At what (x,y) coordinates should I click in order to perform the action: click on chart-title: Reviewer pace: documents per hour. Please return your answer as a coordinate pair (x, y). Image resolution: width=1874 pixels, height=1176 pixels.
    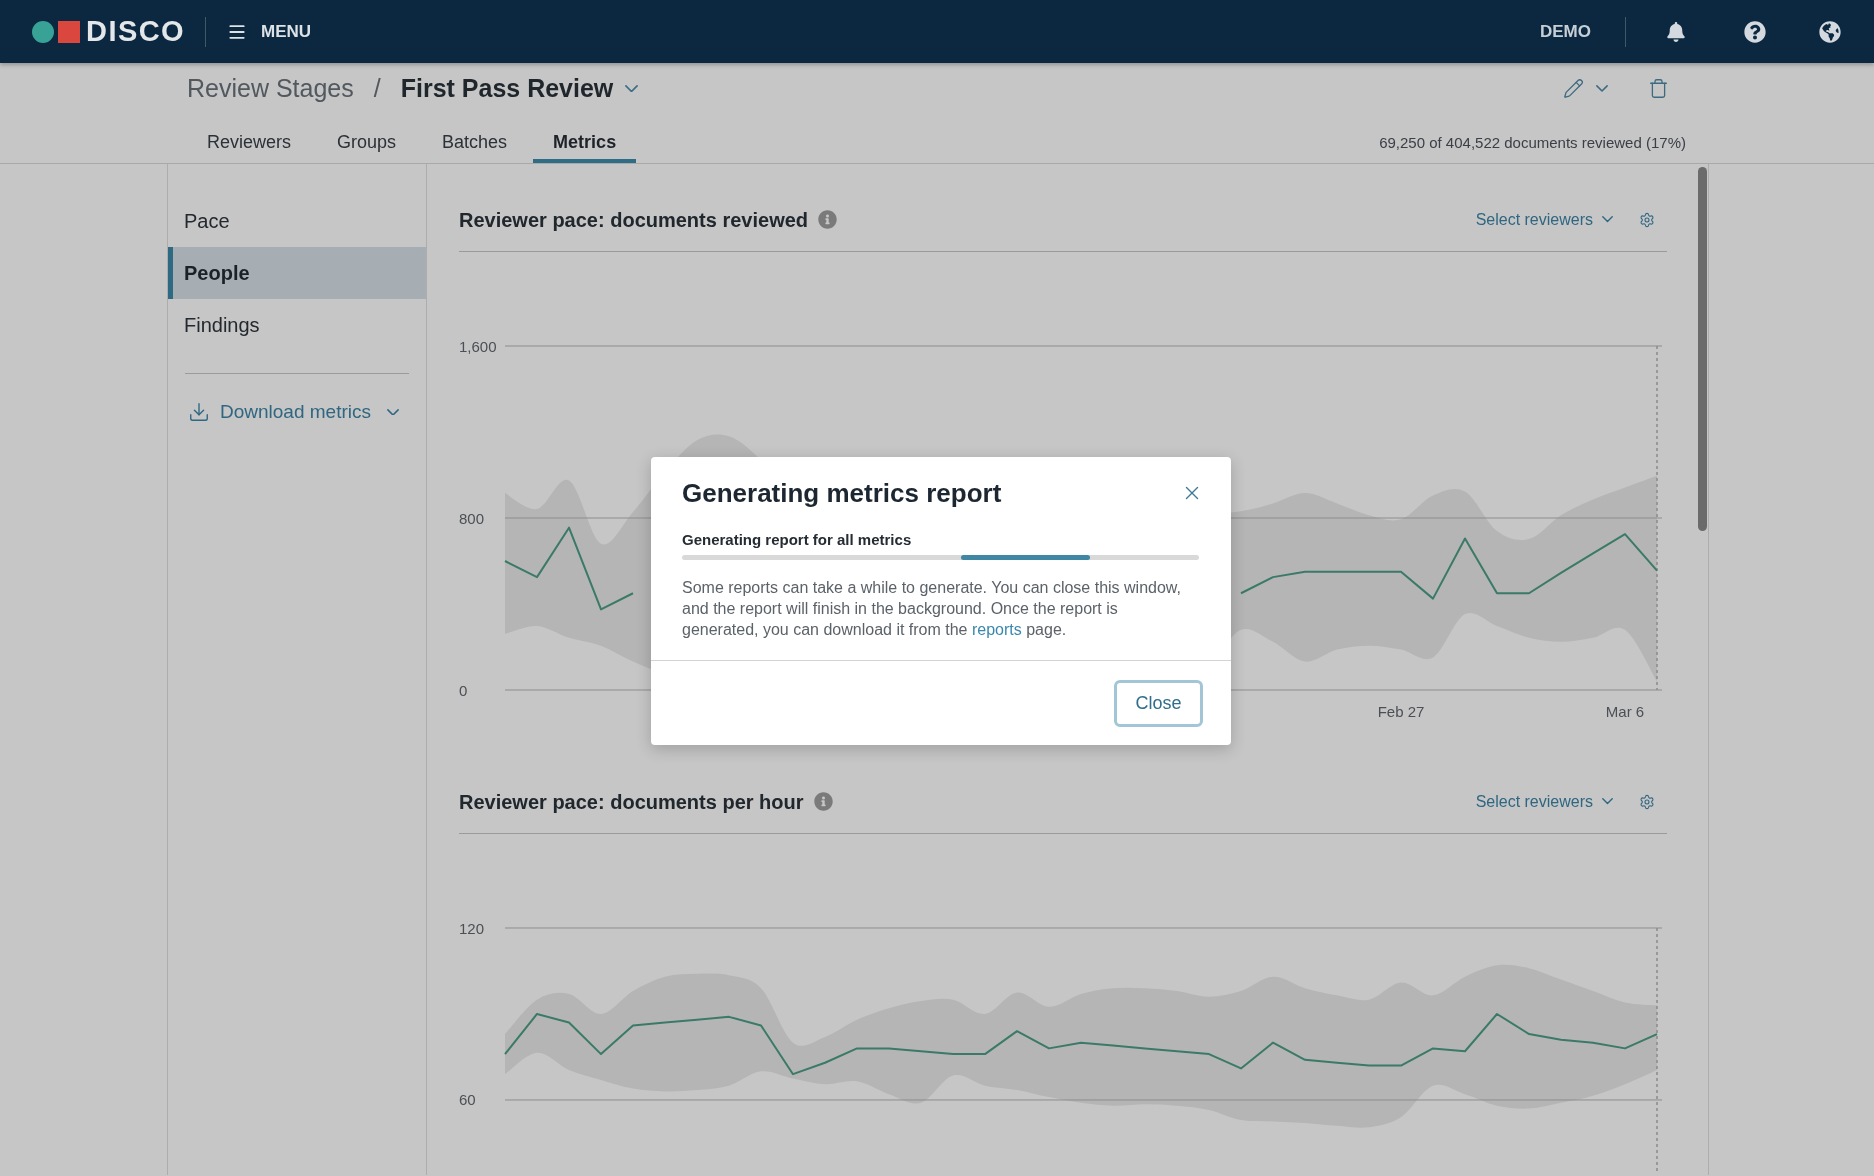
    Looking at the image, I should click on (631, 802).